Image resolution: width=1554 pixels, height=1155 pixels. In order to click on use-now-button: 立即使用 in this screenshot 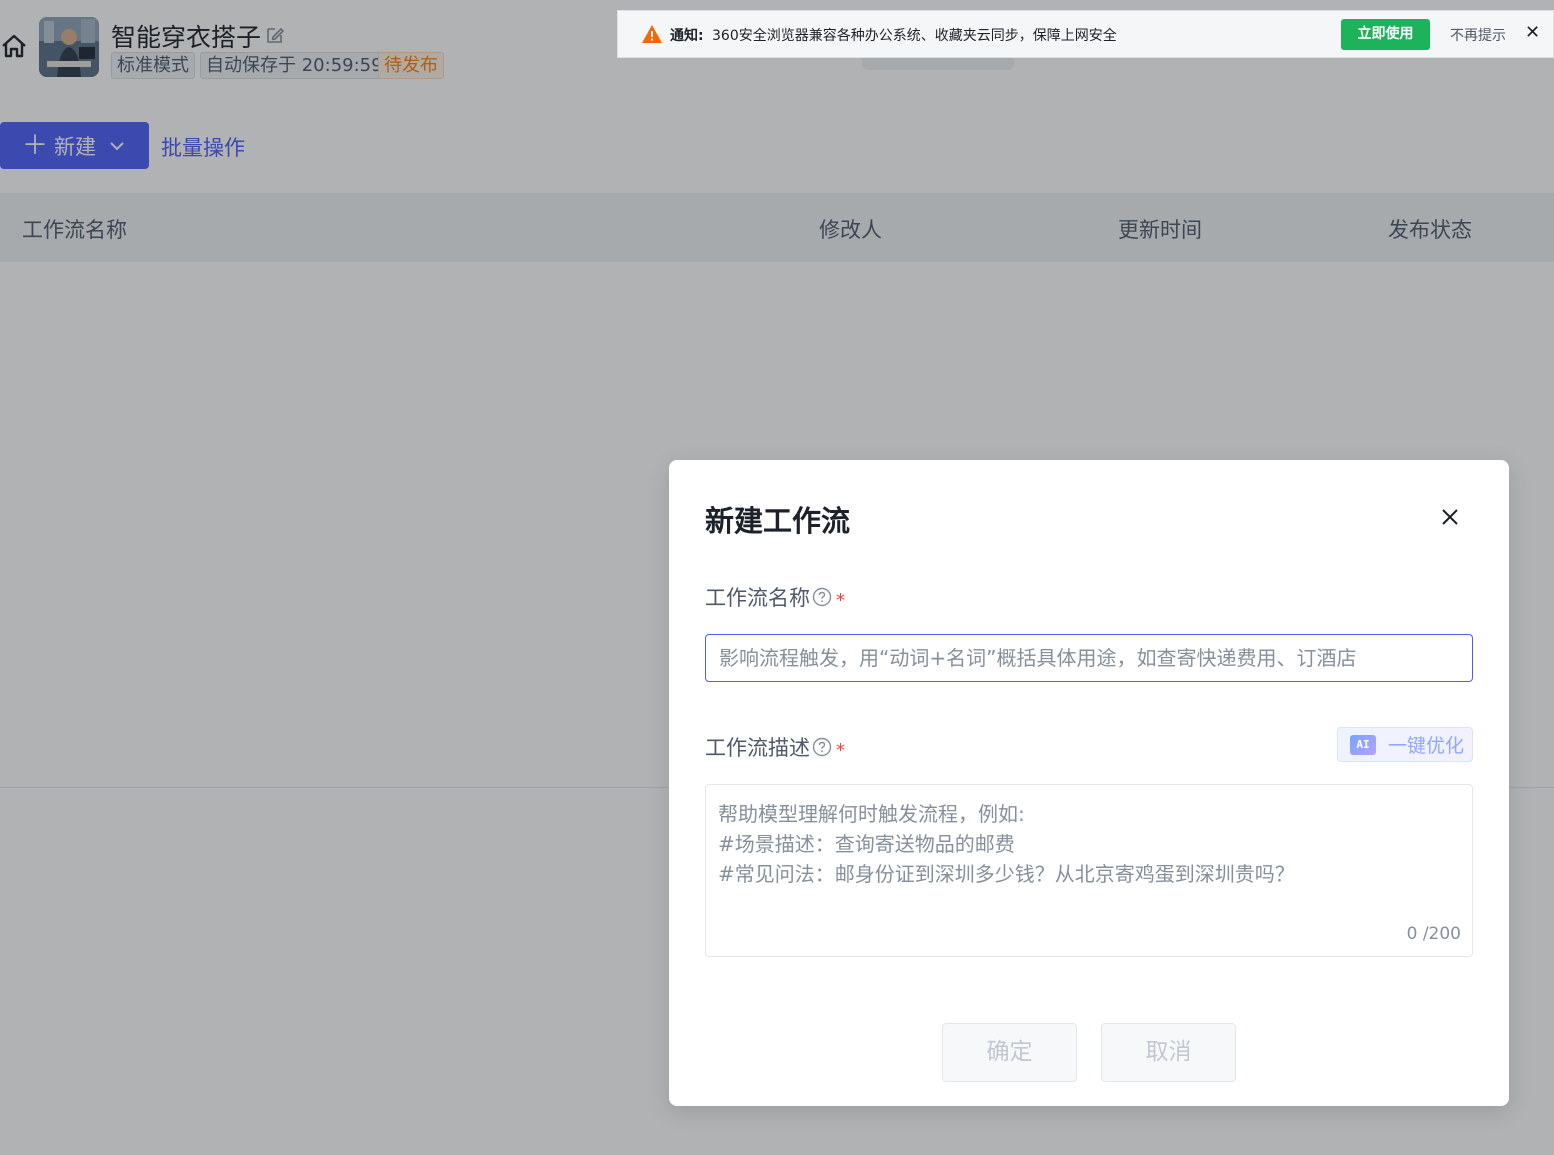, I will do `click(1385, 34)`.